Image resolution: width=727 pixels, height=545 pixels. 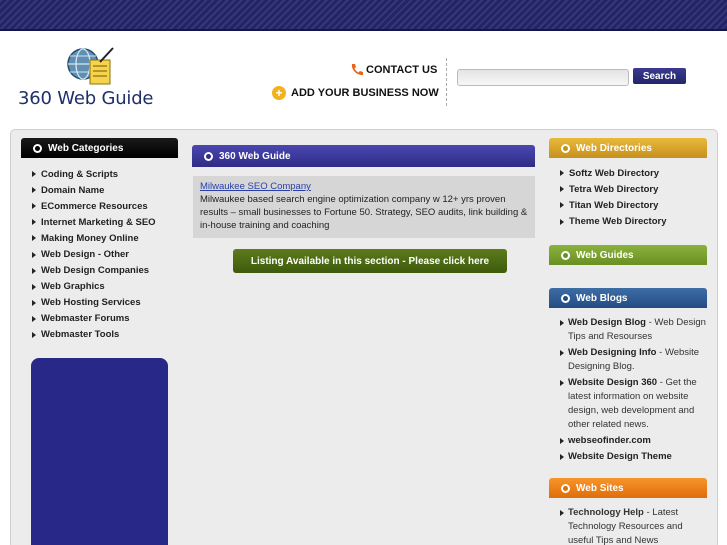 I want to click on directory-item: Theme Web Directory, so click(x=613, y=222).